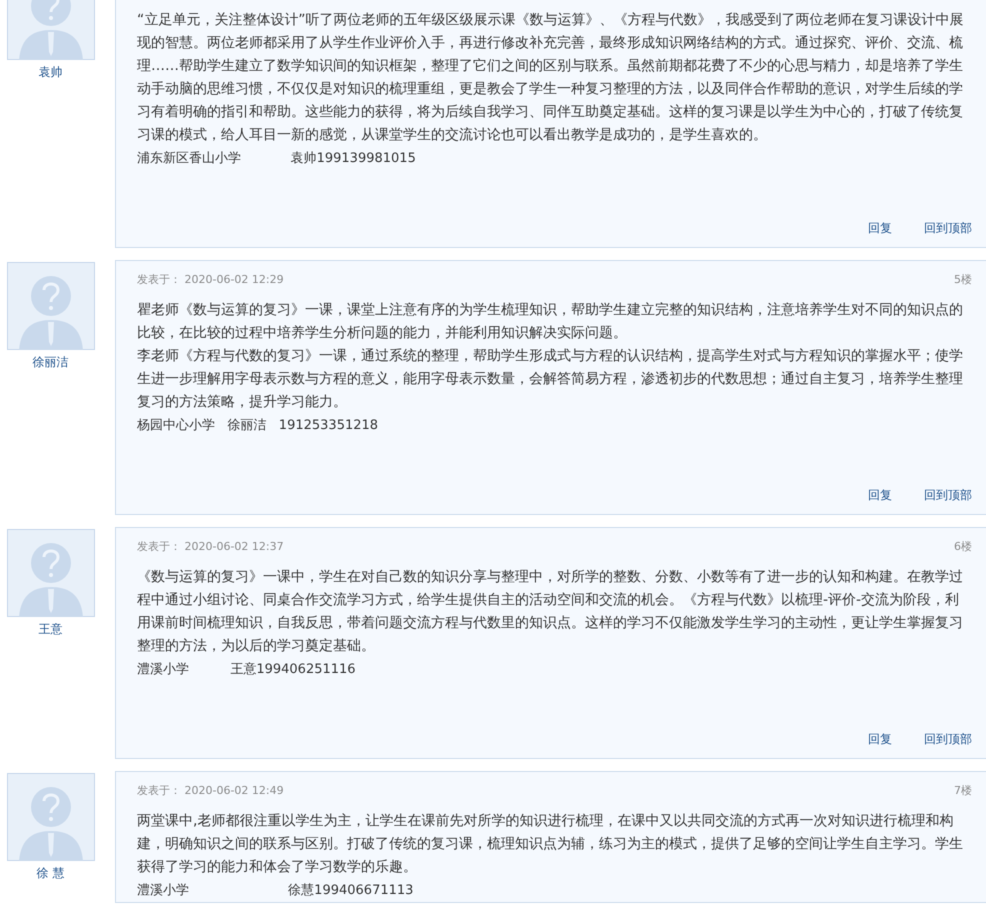 The width and height of the screenshot is (986, 906). What do you see at coordinates (551, 78) in the screenshot?
I see `post-text: “立足单元，关注整体设计”听了两位老师的五年级区级展示课《数与运算》、《方程与代数》，我感受到了两位老师在复习课设计中展现的智慧。两位老师都采用了从学生作业评价入手，再进行修改补充完善，最终形成知识网络结构的方式。通过探究、评价、交流、梳理……帮助学生建立了数学知识间的知识框架，整理了它们之间的区别与联系。虽然前期都花费了不少的心思与精力，却是培养了学生动手动脑的思维习惯，不仅仅是对知识的梳理重组，更是教会了学生一种复习整理的方法，以及同伴合作帮助的意识，对学生后续的学习有着明确的指引和帮助。这些能力的获得，将为后续自我学习、同伴互助奠定基础。这样的复习课是以学生为中心的，打破了传统复习课的模式，给人耳目一新的感觉，从课堂学生的交流讨论也可以看出教学是成功的，是学生喜欢的。` at bounding box center [551, 78].